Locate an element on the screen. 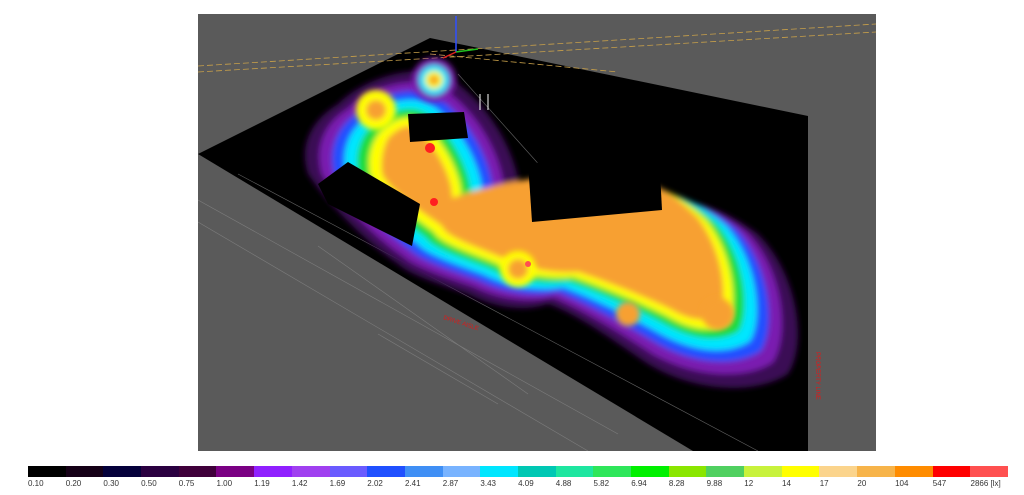 The image size is (1024, 495). legend-tick-label: 1.69 is located at coordinates (337, 483).